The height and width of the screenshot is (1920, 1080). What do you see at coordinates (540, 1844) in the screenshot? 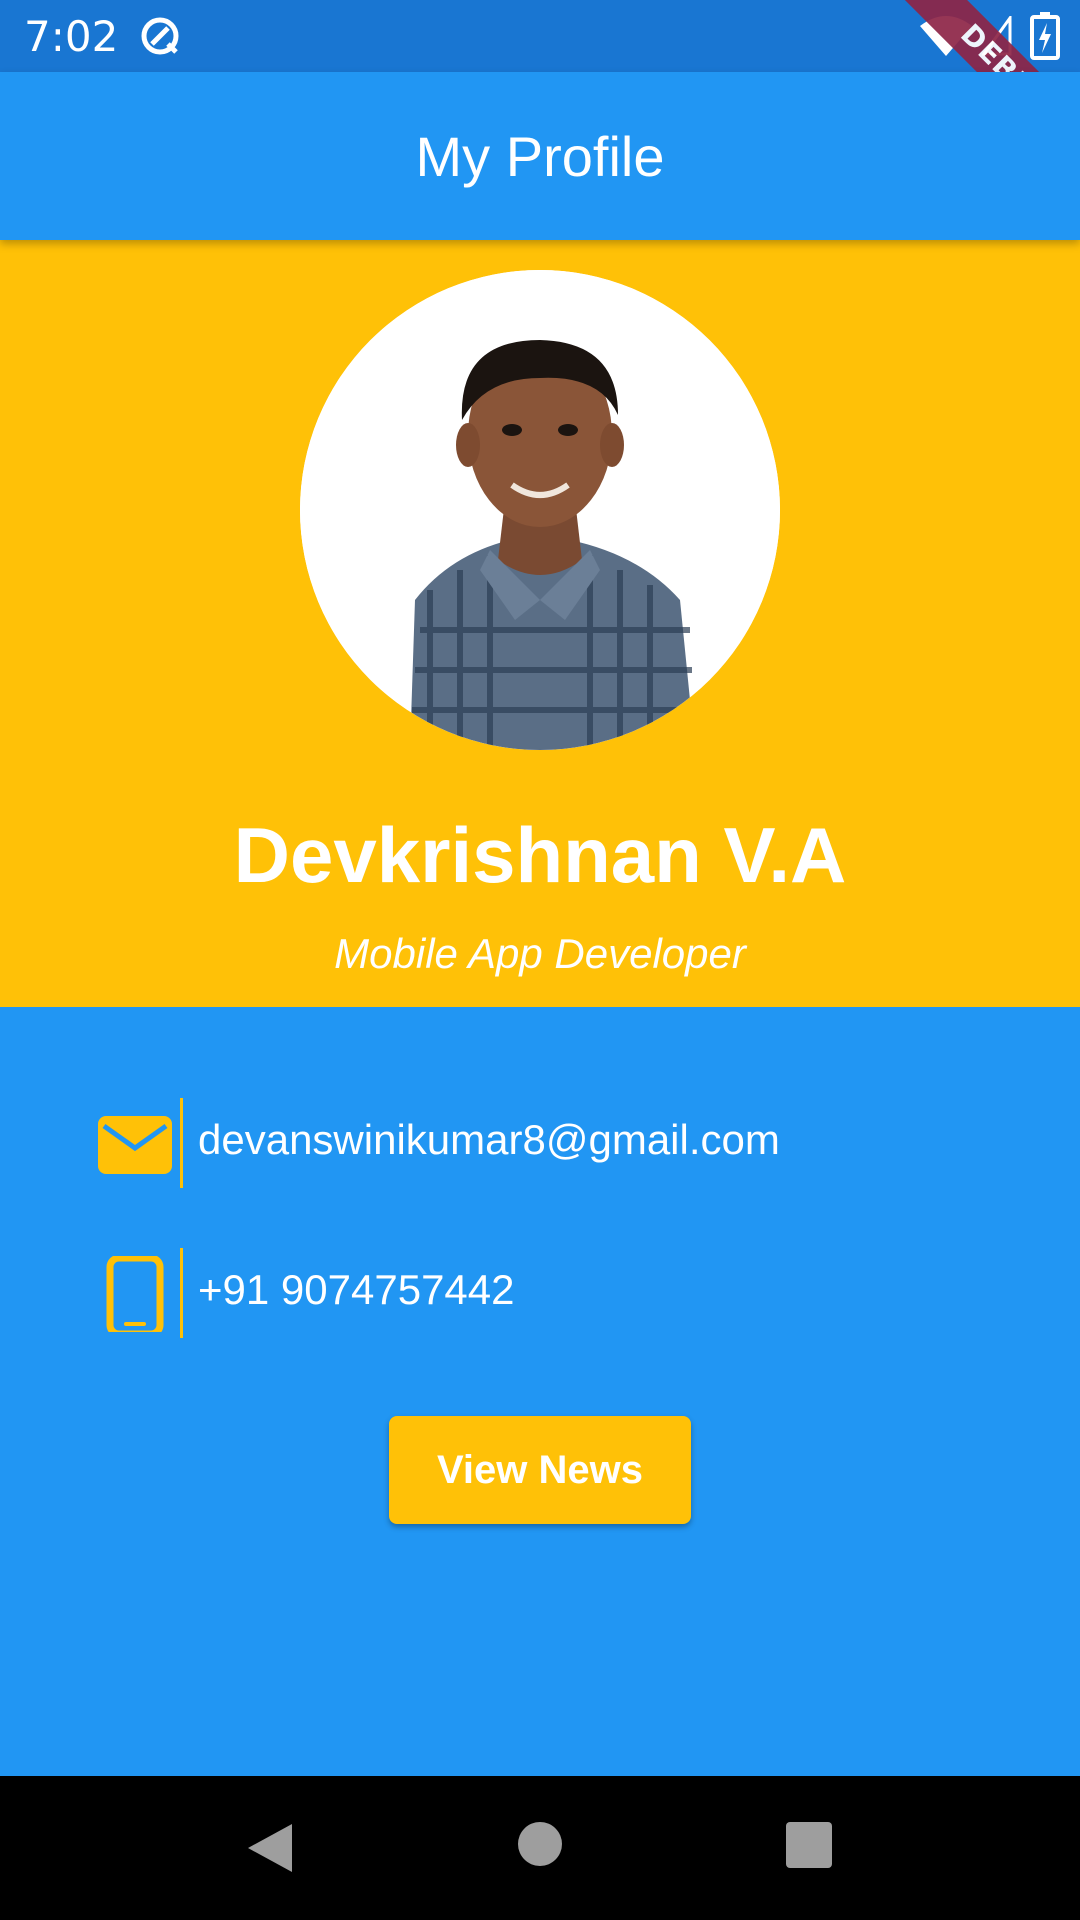
I see `home-icon` at bounding box center [540, 1844].